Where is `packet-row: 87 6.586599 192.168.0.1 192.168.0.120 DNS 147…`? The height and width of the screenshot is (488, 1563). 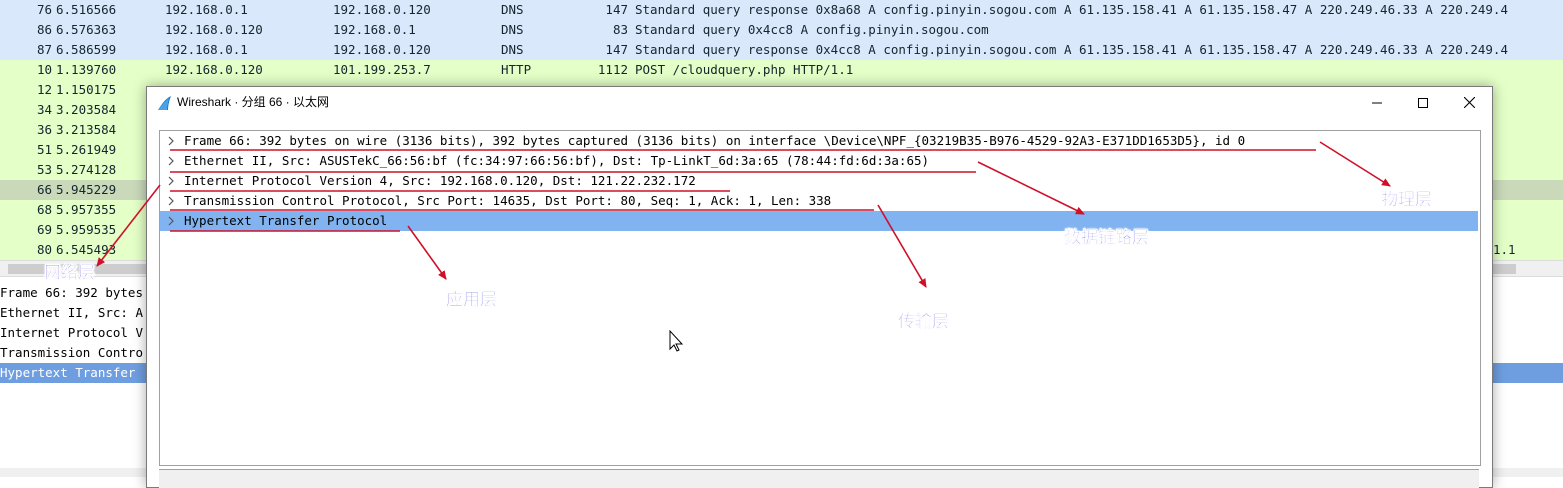
packet-row: 87 6.586599 192.168.0.1 192.168.0.120 DNS 147… is located at coordinates (781, 50).